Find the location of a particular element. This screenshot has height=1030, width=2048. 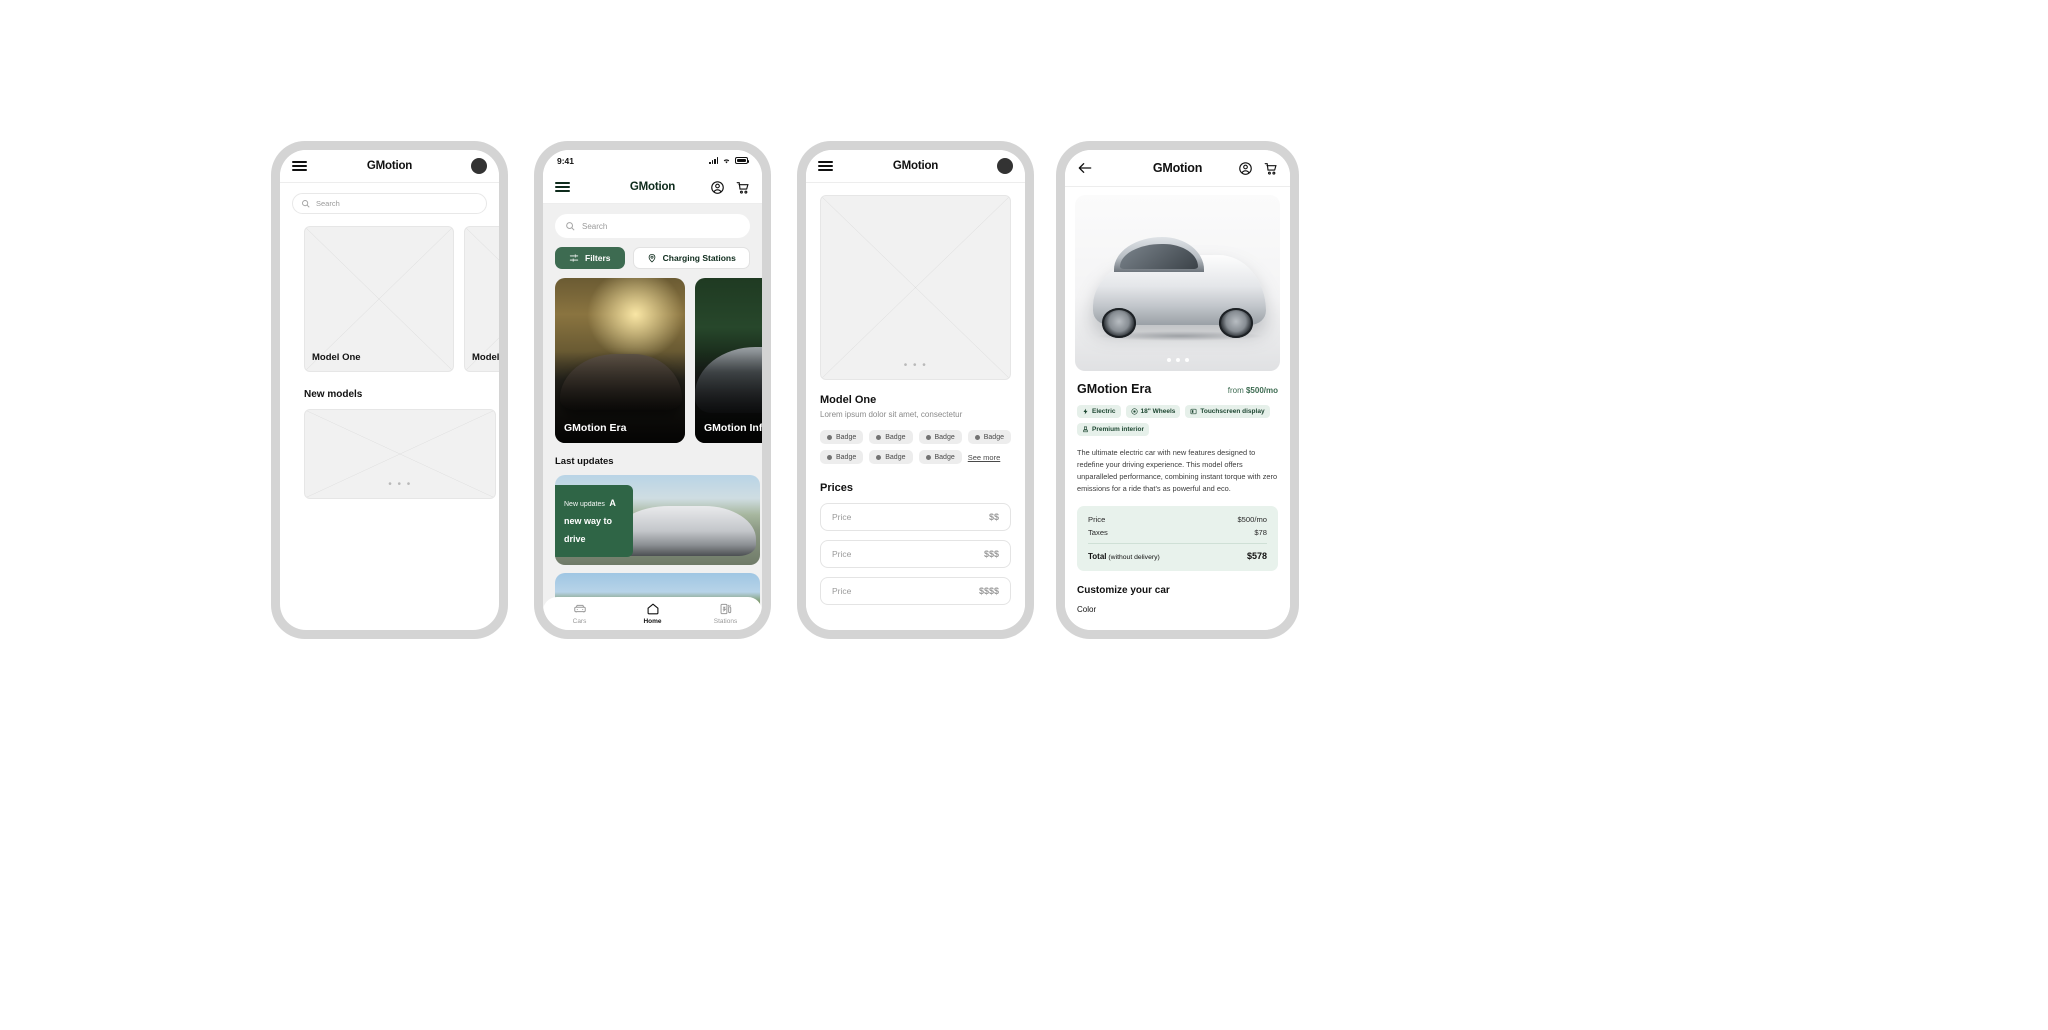

total-value: $578 is located at coordinates (1256, 555).